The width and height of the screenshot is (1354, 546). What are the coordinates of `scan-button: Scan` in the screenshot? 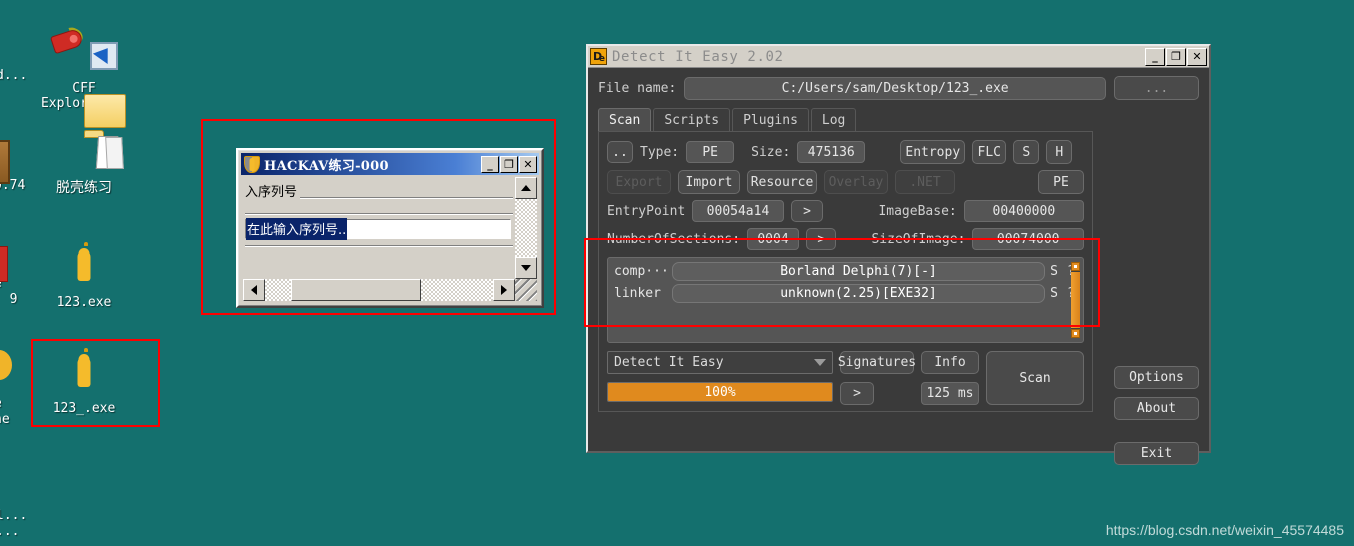 It's located at (1035, 378).